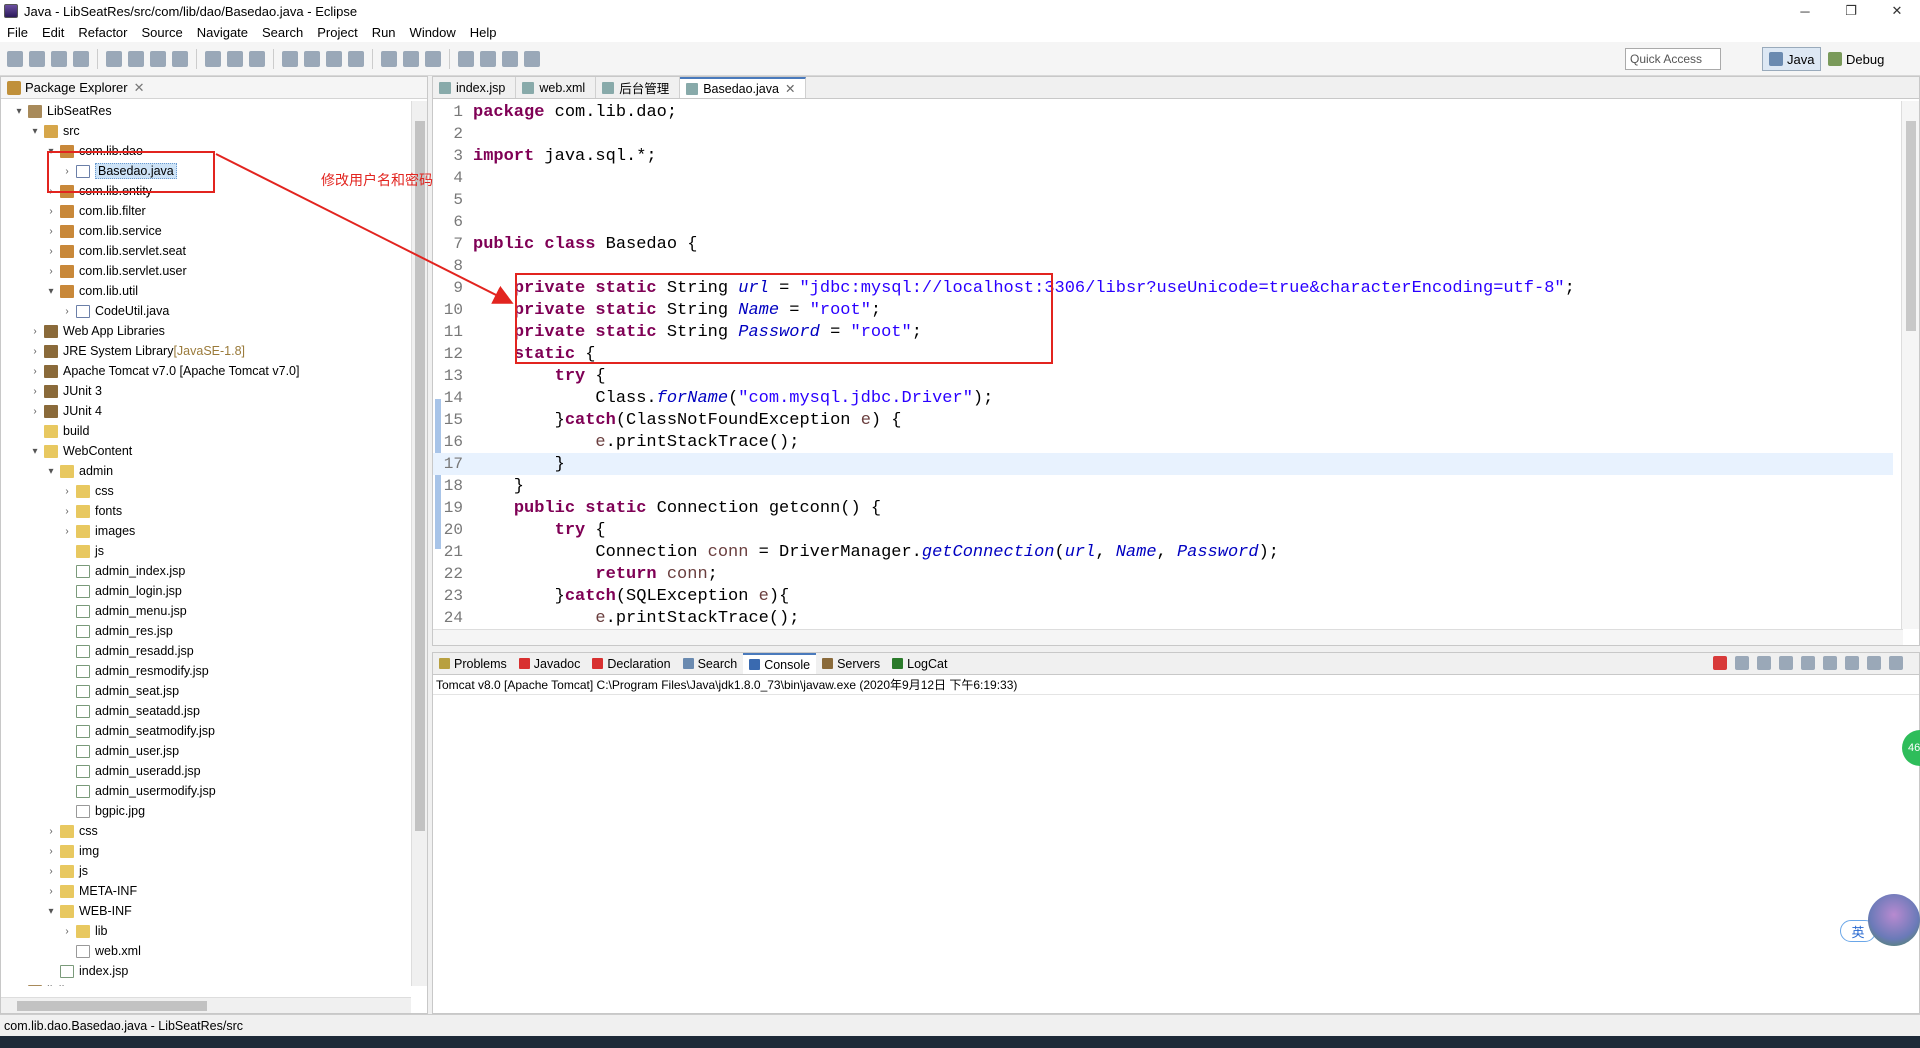  I want to click on tree-item: › JUnit 3, so click(206, 391).